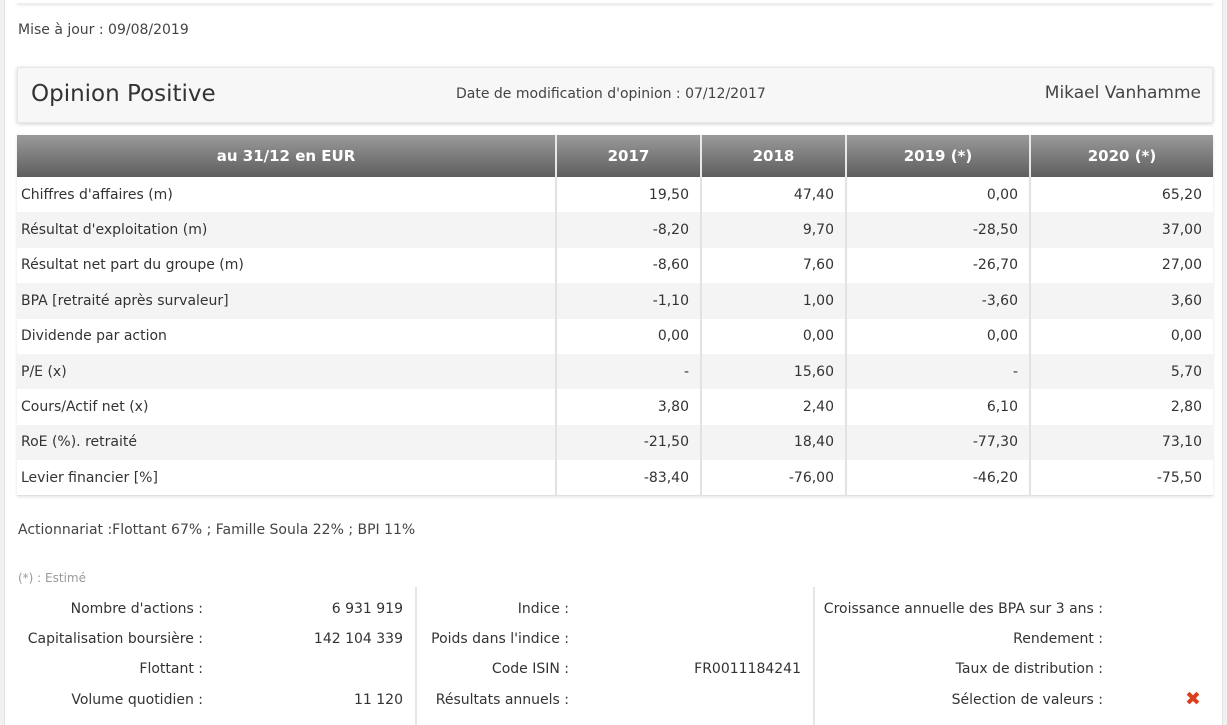 The image size is (1227, 725). What do you see at coordinates (358, 639) in the screenshot?
I see `info-value: 142 104 339` at bounding box center [358, 639].